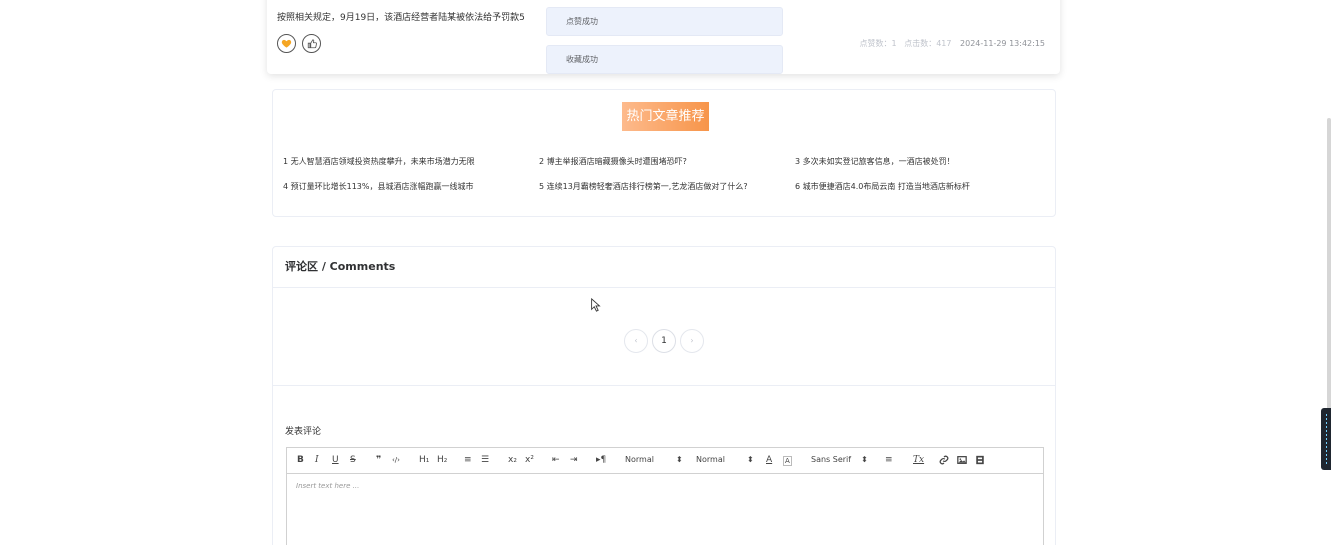 This screenshot has width=1331, height=545. Describe the element at coordinates (664, 21) in the screenshot. I see `like-success-toast: 点赞成功` at that location.